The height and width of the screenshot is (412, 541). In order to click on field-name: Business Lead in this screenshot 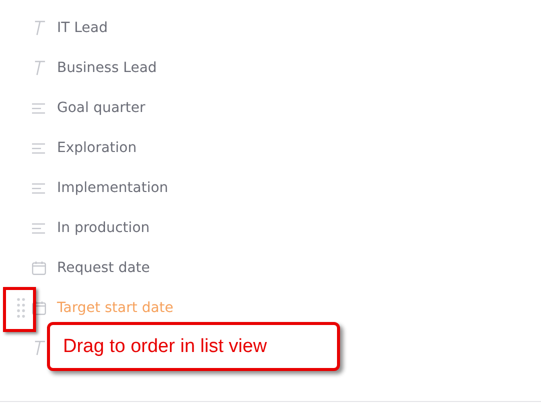, I will do `click(107, 68)`.